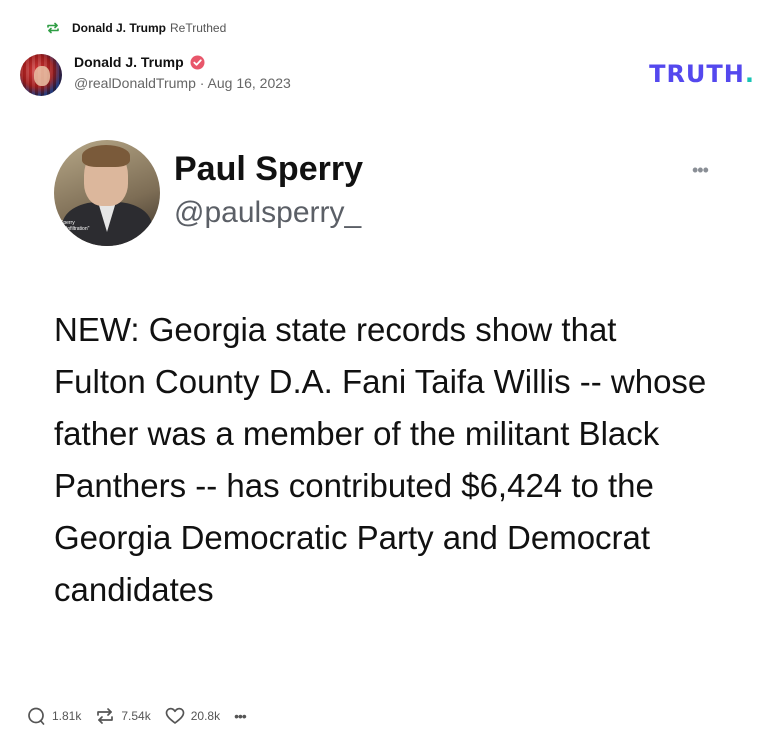  What do you see at coordinates (119, 28) in the screenshot?
I see `retruth-user-name: Donald J. Trump` at bounding box center [119, 28].